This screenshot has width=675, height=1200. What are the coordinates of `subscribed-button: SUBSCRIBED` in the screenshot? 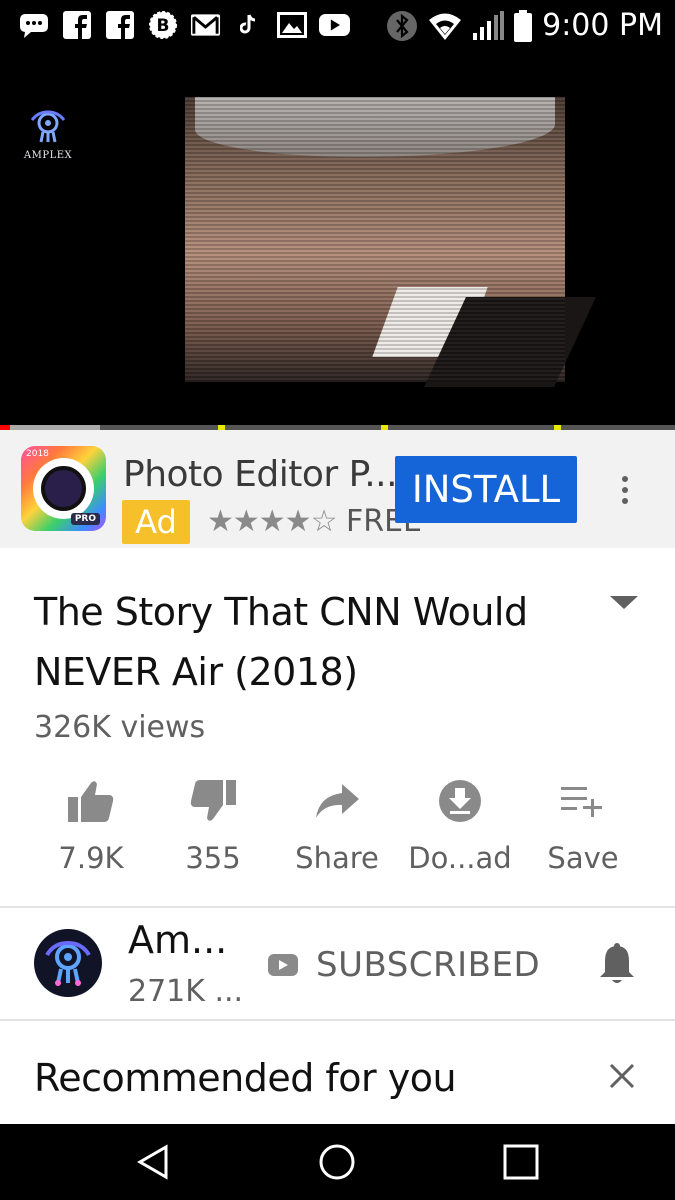 It's located at (404, 965).